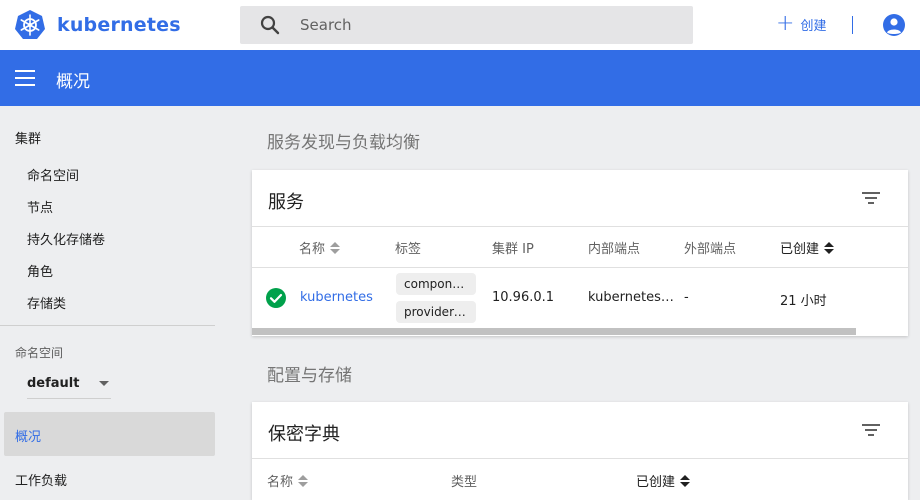 The image size is (920, 500). Describe the element at coordinates (40, 270) in the screenshot. I see `sidebar-item-roles: 角色` at that location.